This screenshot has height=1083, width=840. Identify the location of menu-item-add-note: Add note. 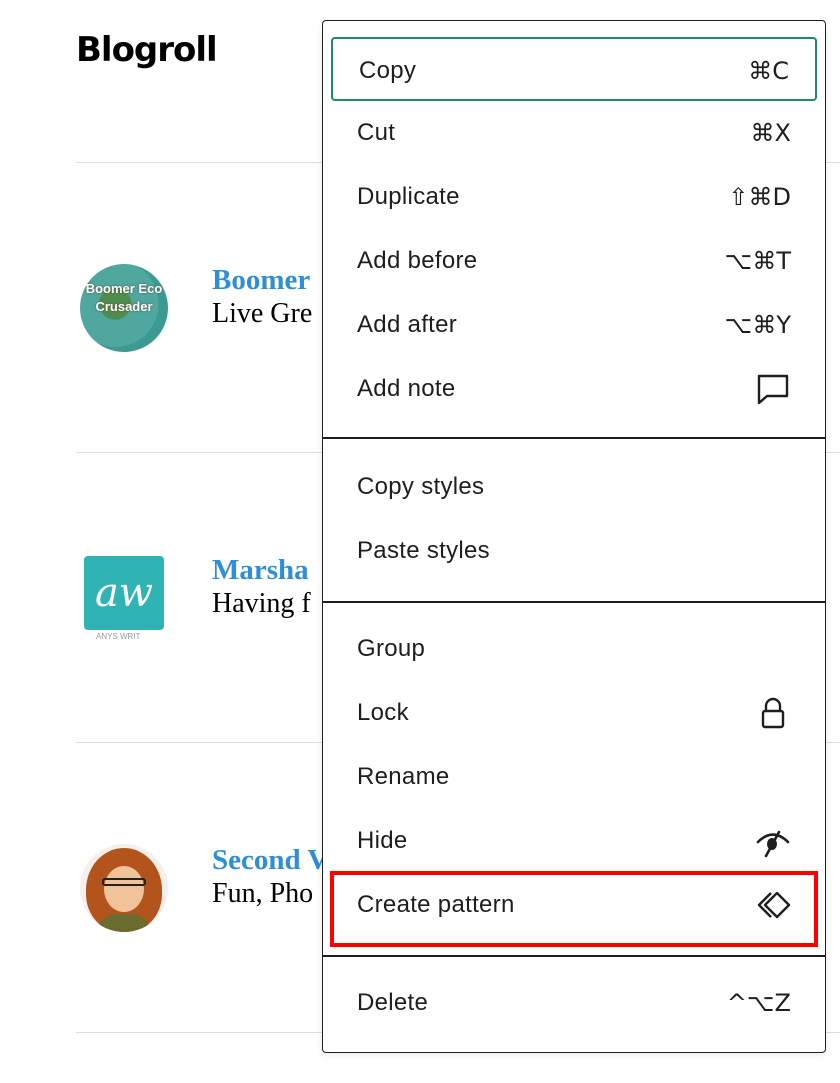
(574, 389).